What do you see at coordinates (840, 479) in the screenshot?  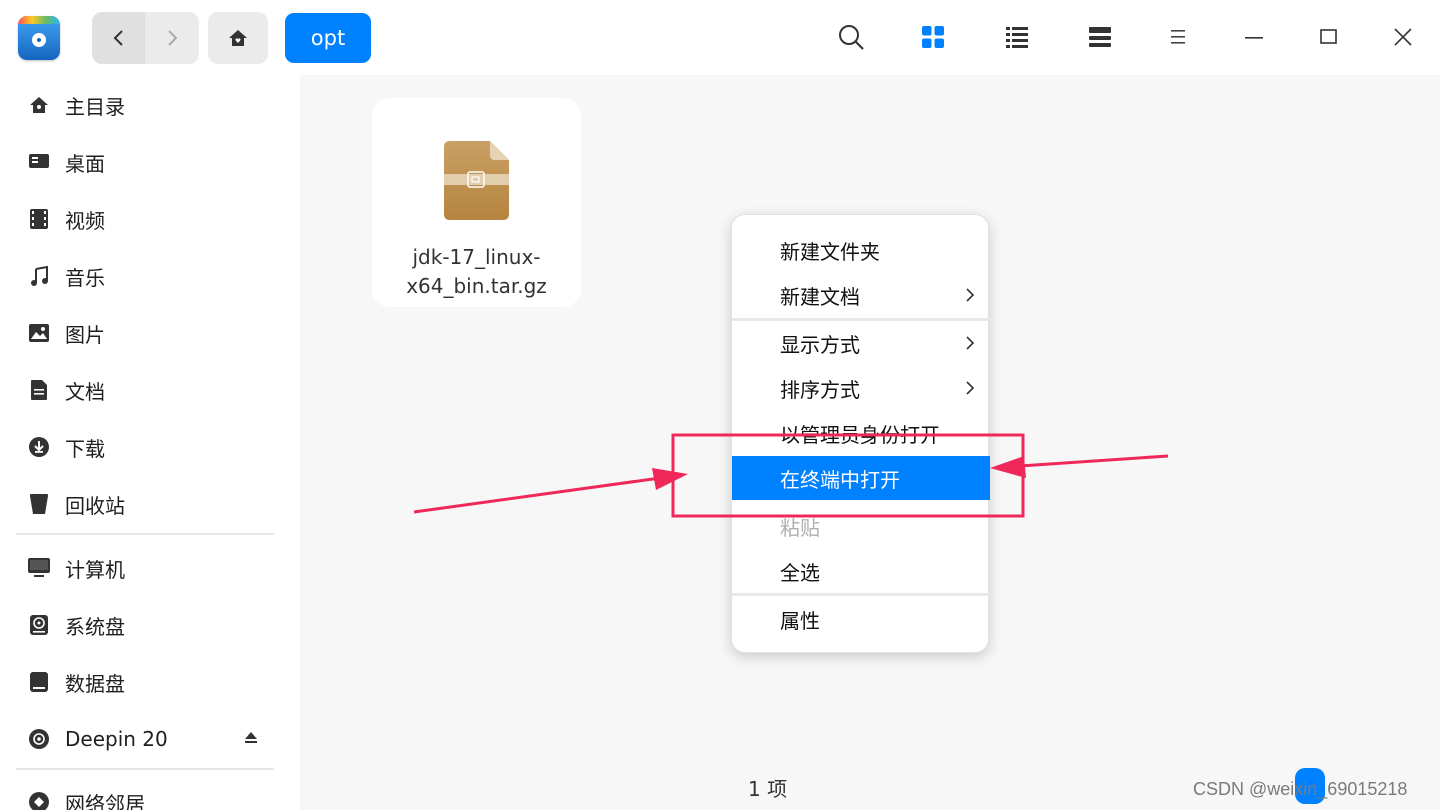 I see `menu-item-label: 在终端中打开` at bounding box center [840, 479].